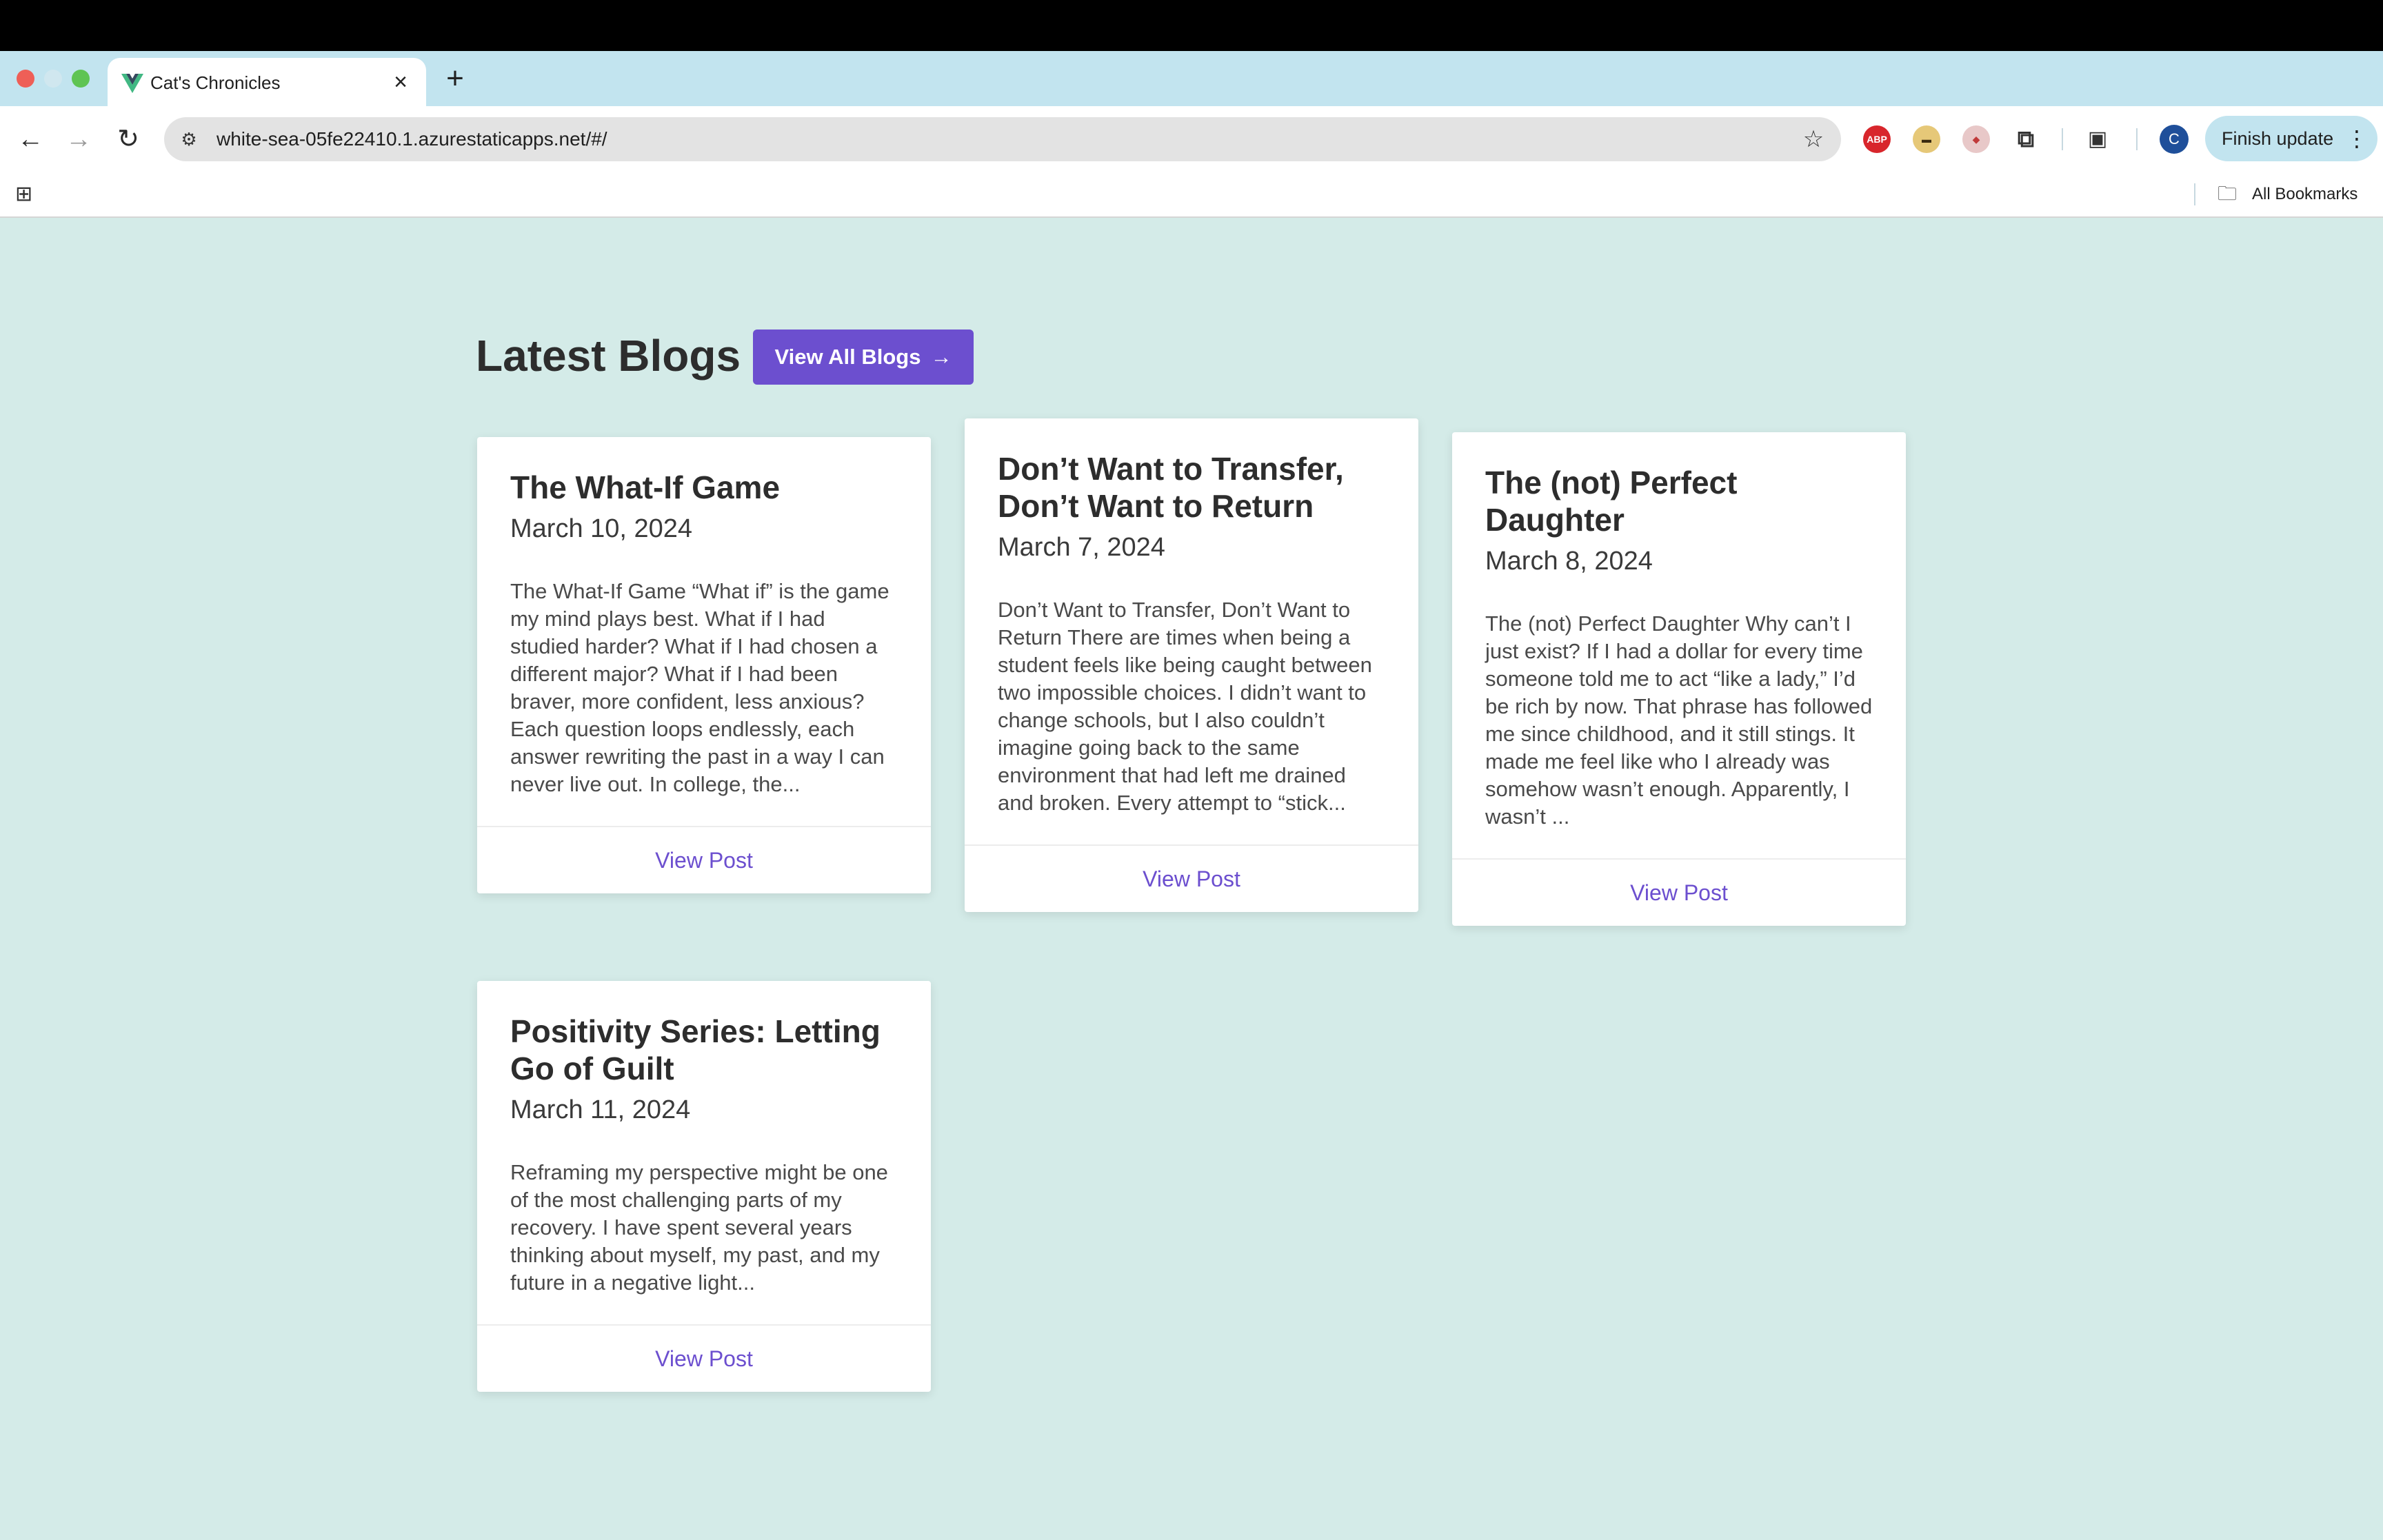 The image size is (2383, 1540). What do you see at coordinates (2174, 140) in the screenshot?
I see `profile-avatar: C` at bounding box center [2174, 140].